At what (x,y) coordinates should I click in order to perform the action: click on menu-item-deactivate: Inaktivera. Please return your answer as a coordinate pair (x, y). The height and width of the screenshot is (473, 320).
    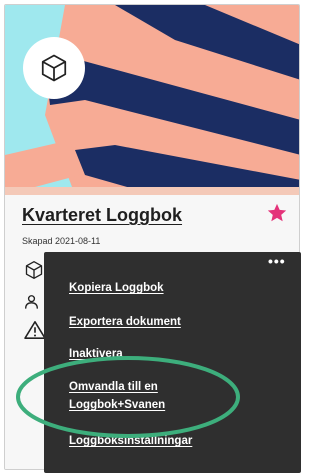
    Looking at the image, I should click on (96, 354).